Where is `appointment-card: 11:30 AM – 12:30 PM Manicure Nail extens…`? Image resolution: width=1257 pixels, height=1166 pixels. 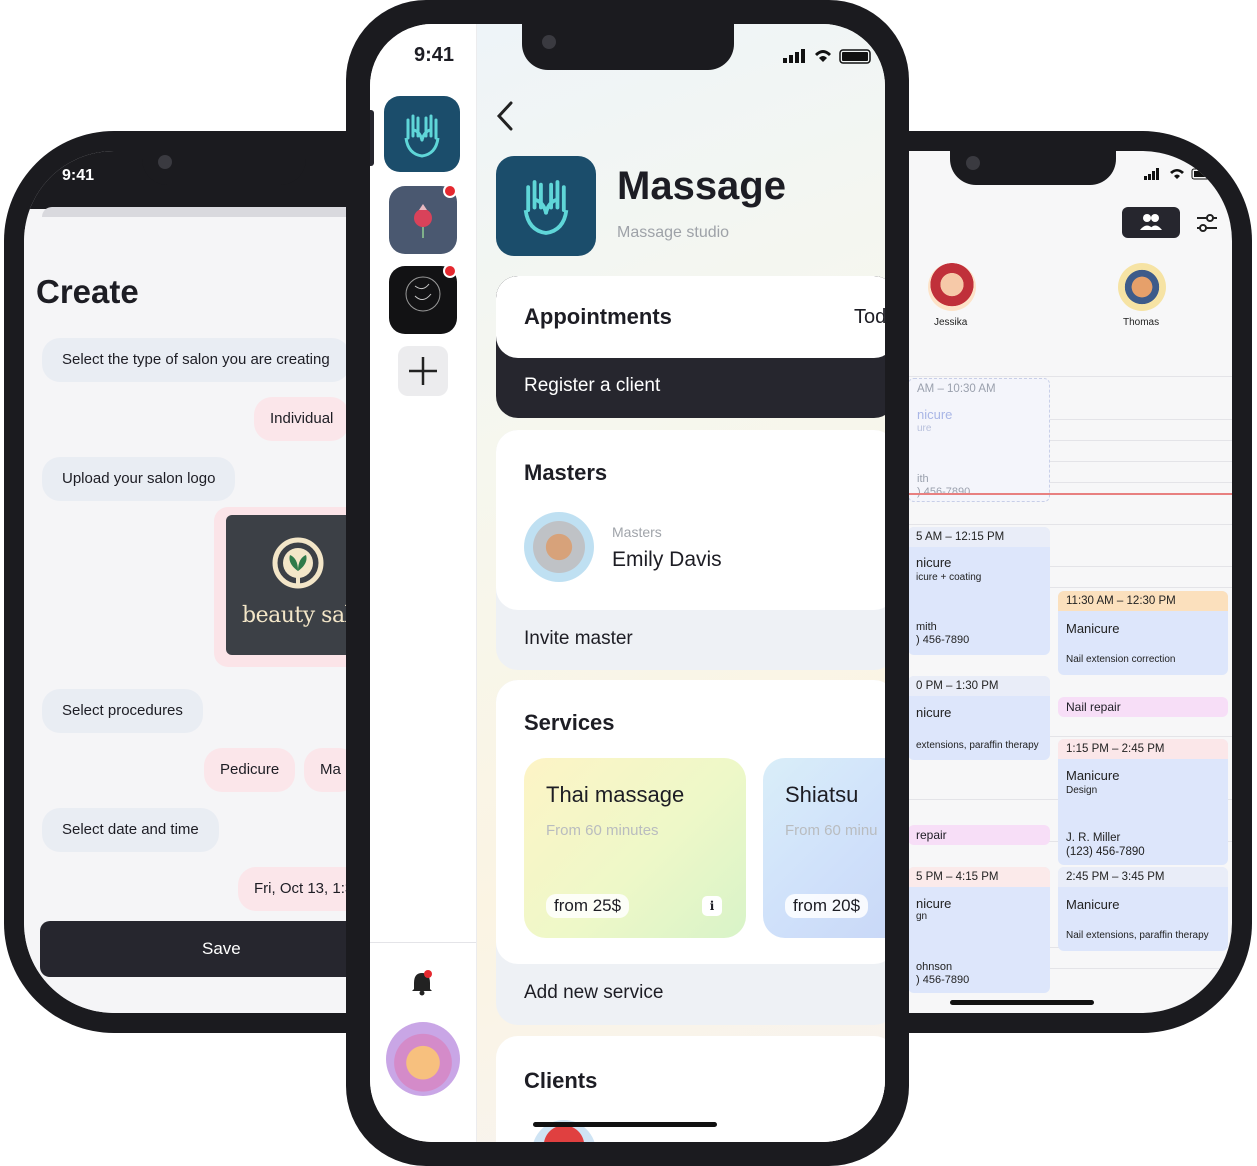 appointment-card: 11:30 AM – 12:30 PM Manicure Nail extens… is located at coordinates (1143, 633).